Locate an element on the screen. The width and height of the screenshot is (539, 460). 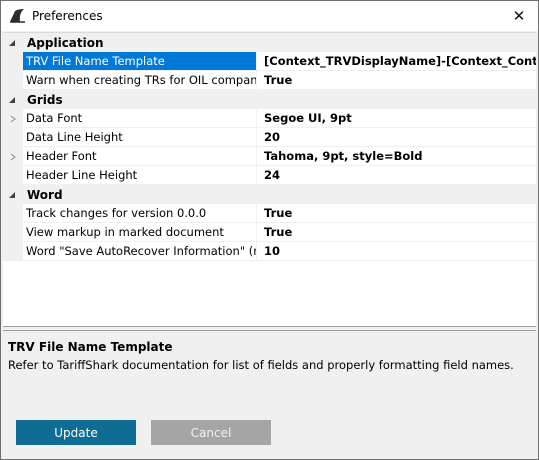
property-name: Track changes for version 0.0.0 is located at coordinates (139, 213).